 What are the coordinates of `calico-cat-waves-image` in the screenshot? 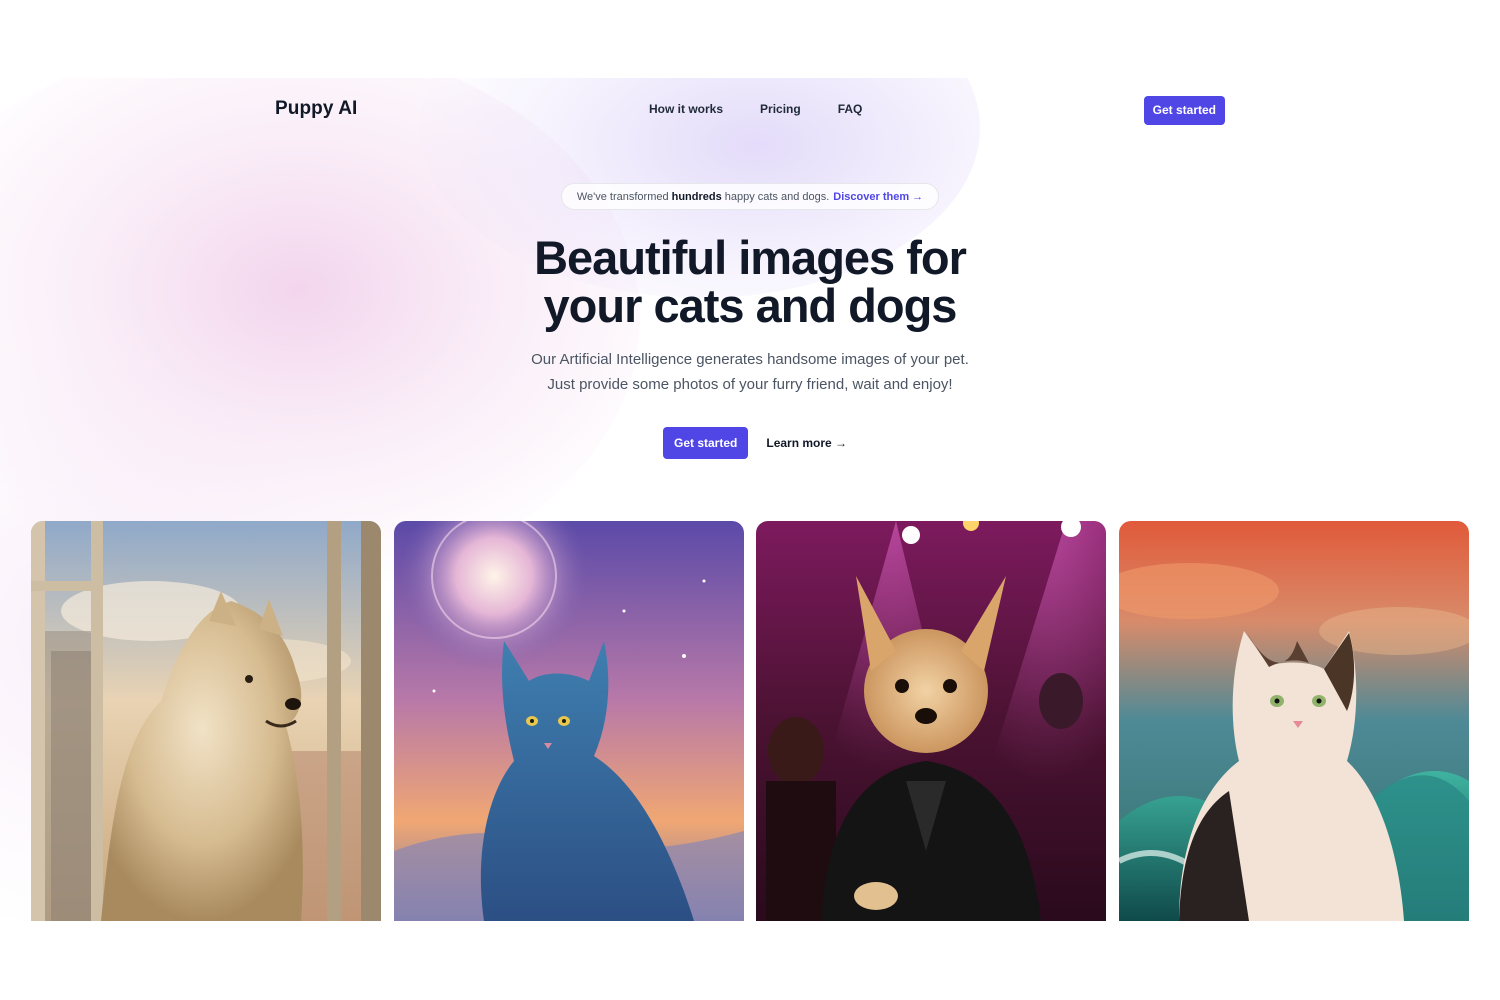 It's located at (1293, 721).